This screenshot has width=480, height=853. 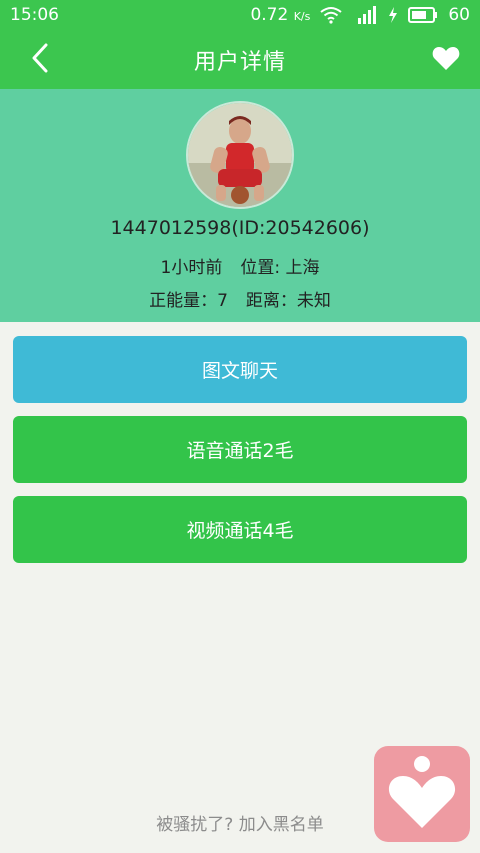 I want to click on activity-row: 1小时前 位置: 上海, so click(x=240, y=265).